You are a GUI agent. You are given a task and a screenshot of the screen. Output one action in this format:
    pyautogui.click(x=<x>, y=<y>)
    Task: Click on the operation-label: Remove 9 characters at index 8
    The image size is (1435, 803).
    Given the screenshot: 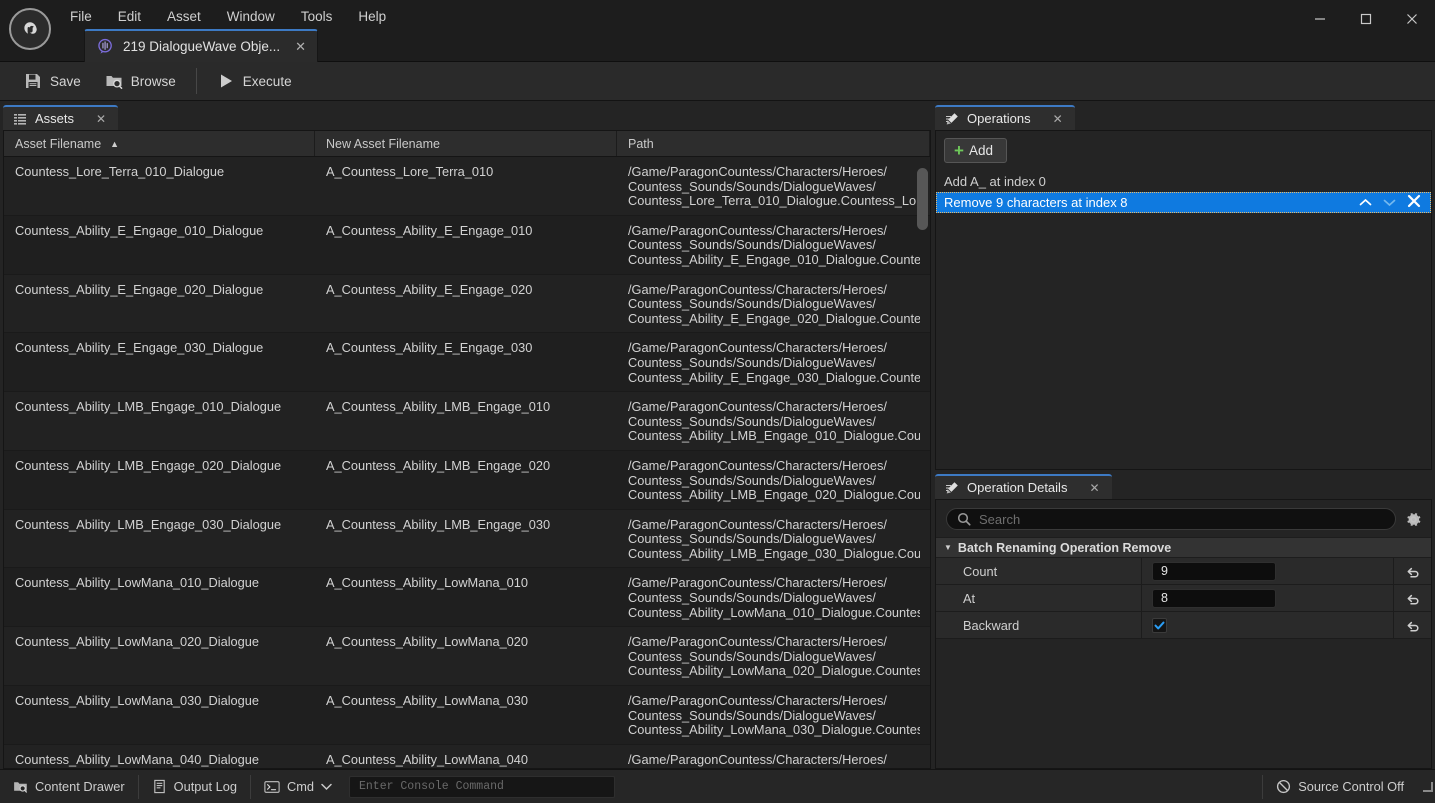 What is the action you would take?
    pyautogui.click(x=1036, y=202)
    